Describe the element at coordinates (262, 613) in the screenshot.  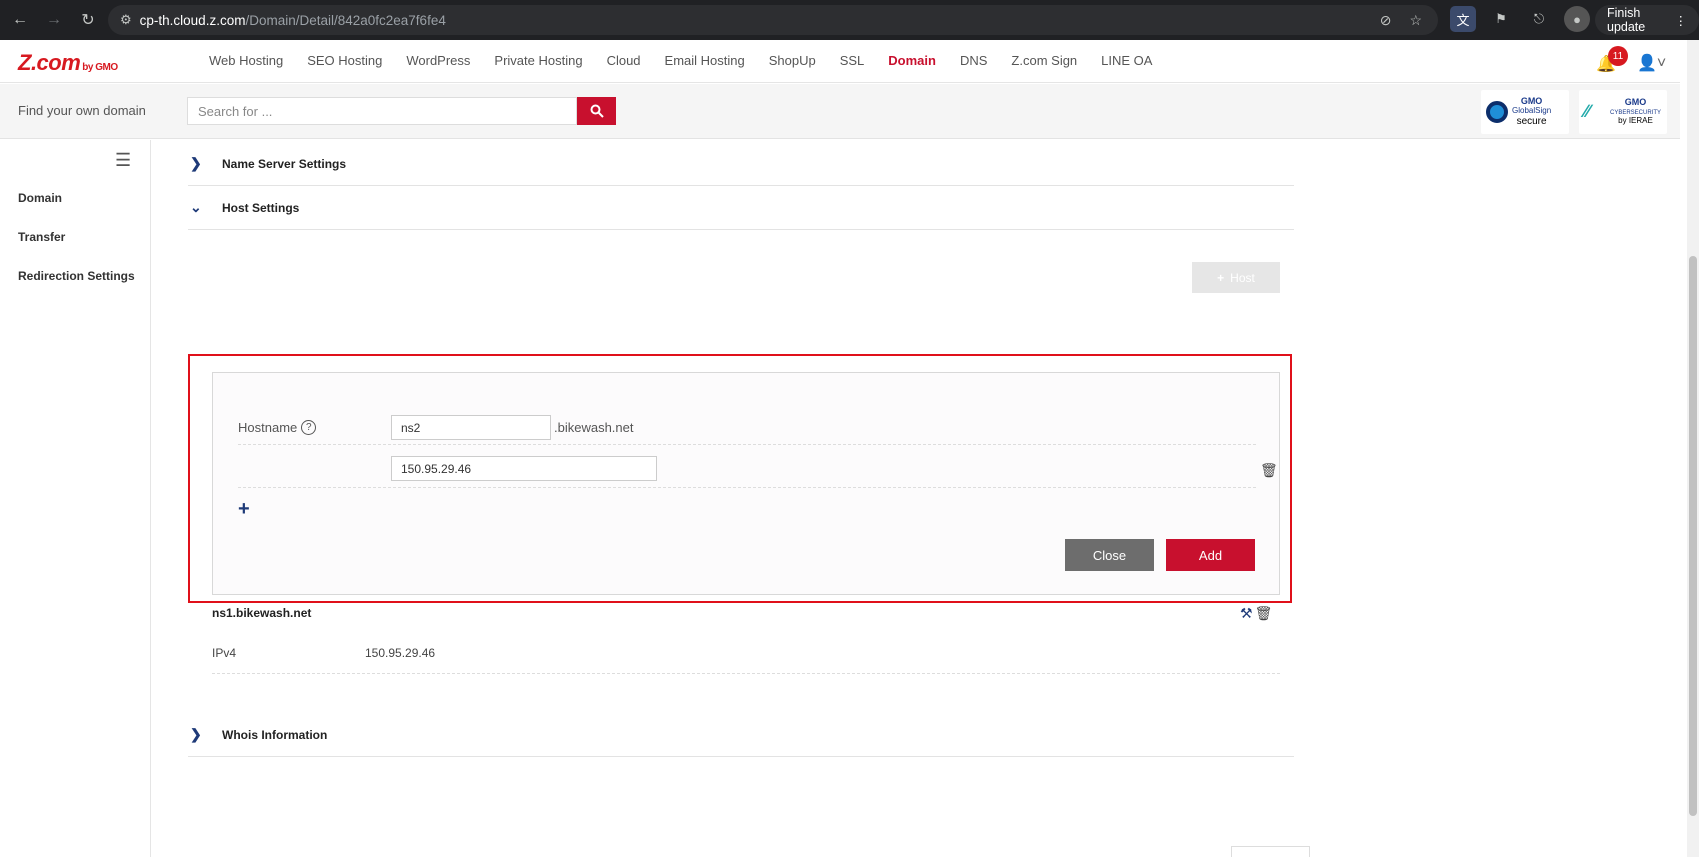
I see `host-entry-name: ns1.bikewash.net` at that location.